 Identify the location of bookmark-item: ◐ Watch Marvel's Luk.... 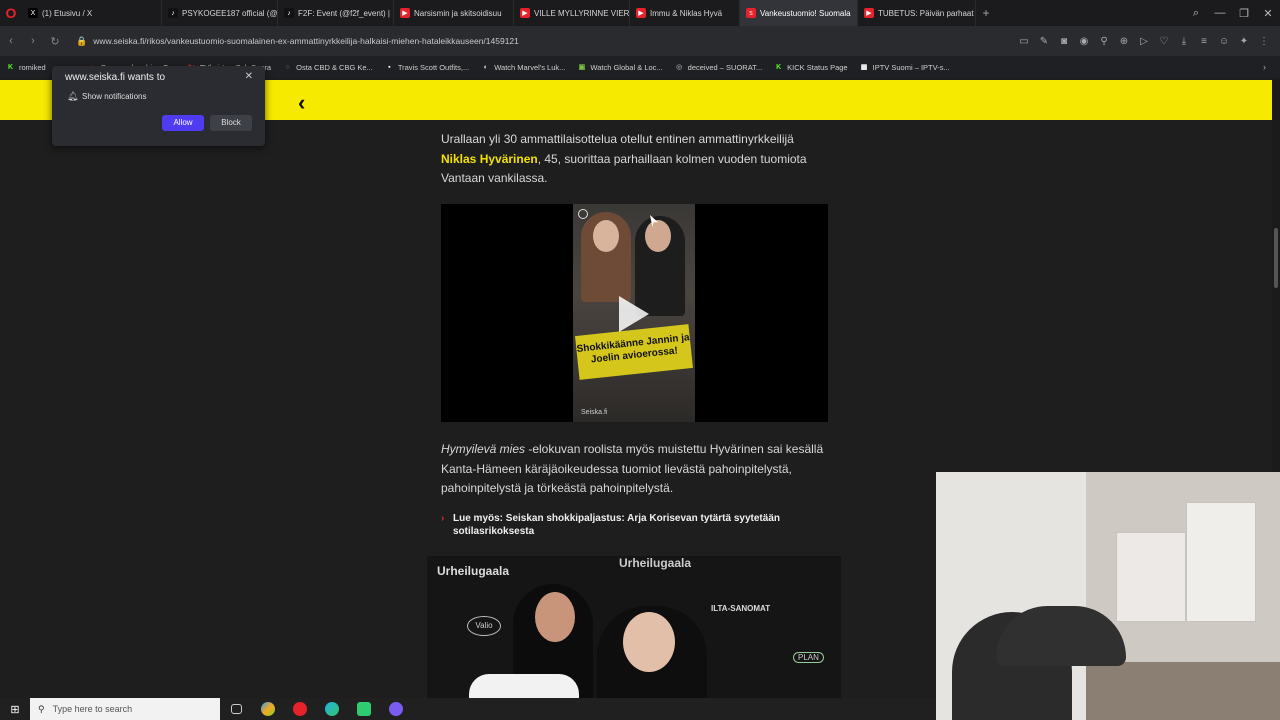
(523, 67).